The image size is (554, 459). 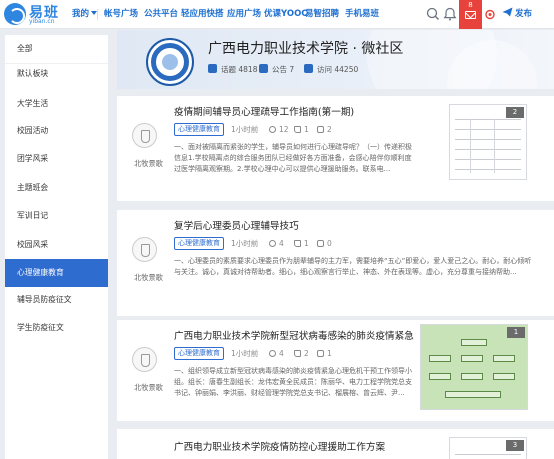 I want to click on sidebar-item-military-diary: 军训日记, so click(x=56, y=216).